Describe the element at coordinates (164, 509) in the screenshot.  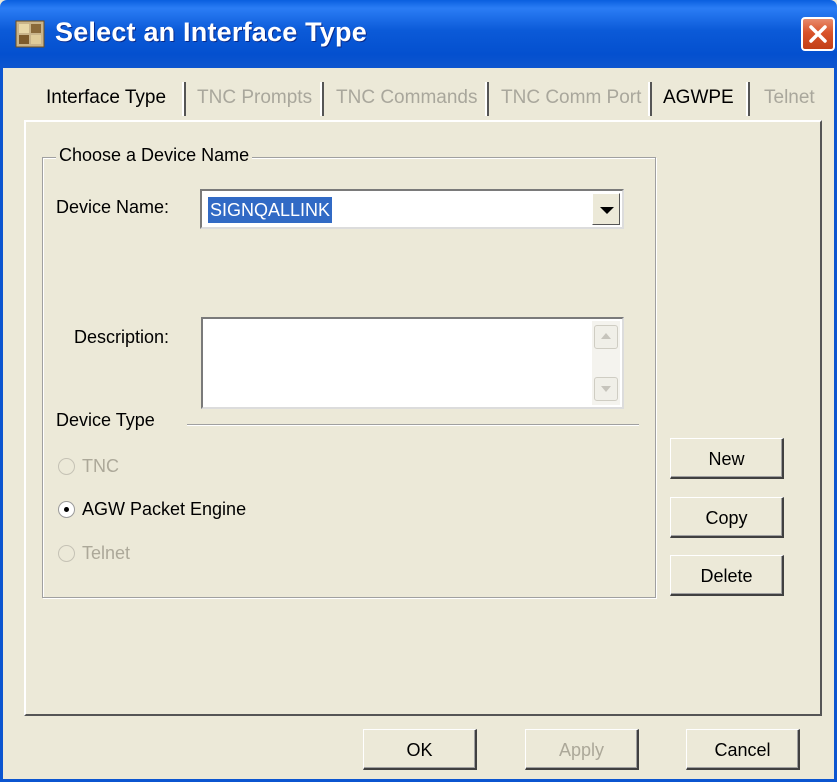
I see `radio-agw-packet-engine-label: AGW Packet Engine` at that location.